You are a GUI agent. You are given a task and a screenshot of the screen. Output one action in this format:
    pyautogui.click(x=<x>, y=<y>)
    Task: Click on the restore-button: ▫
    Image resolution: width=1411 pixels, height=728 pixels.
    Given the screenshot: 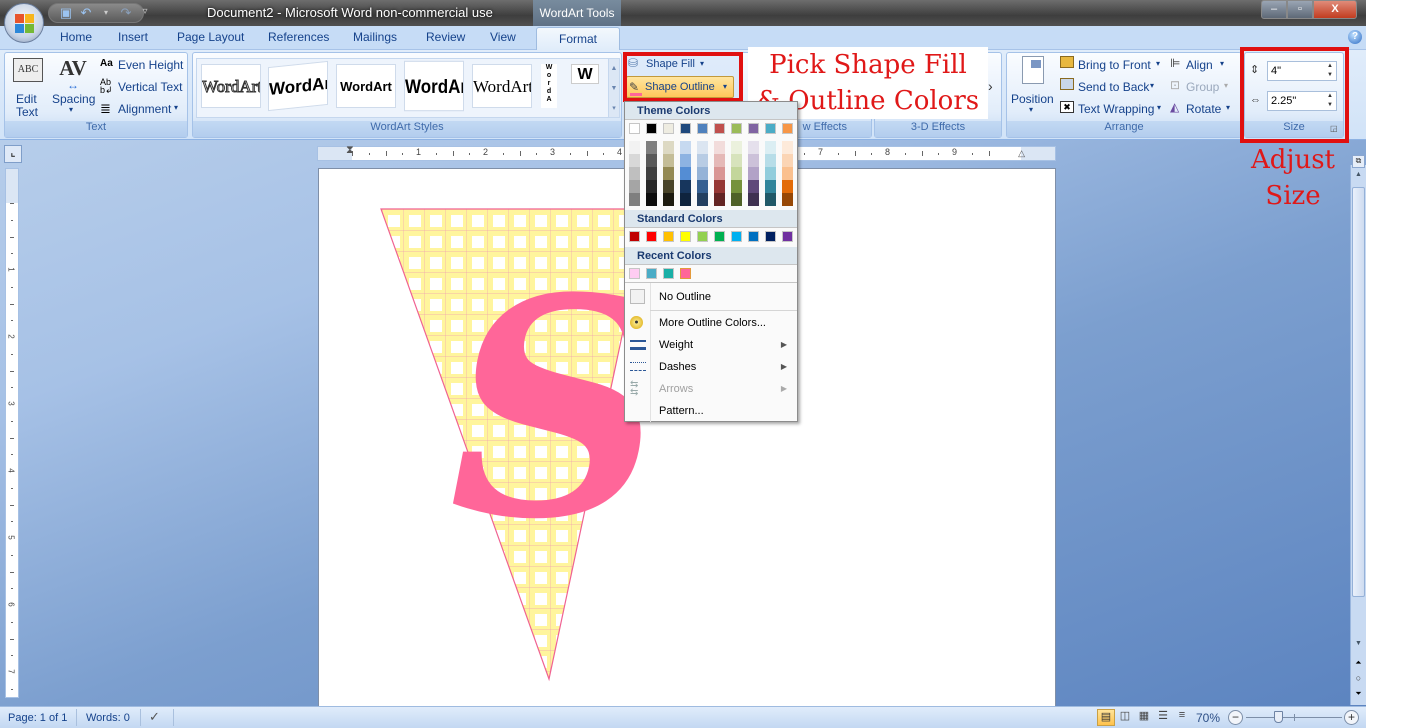 What is the action you would take?
    pyautogui.click(x=1300, y=9)
    